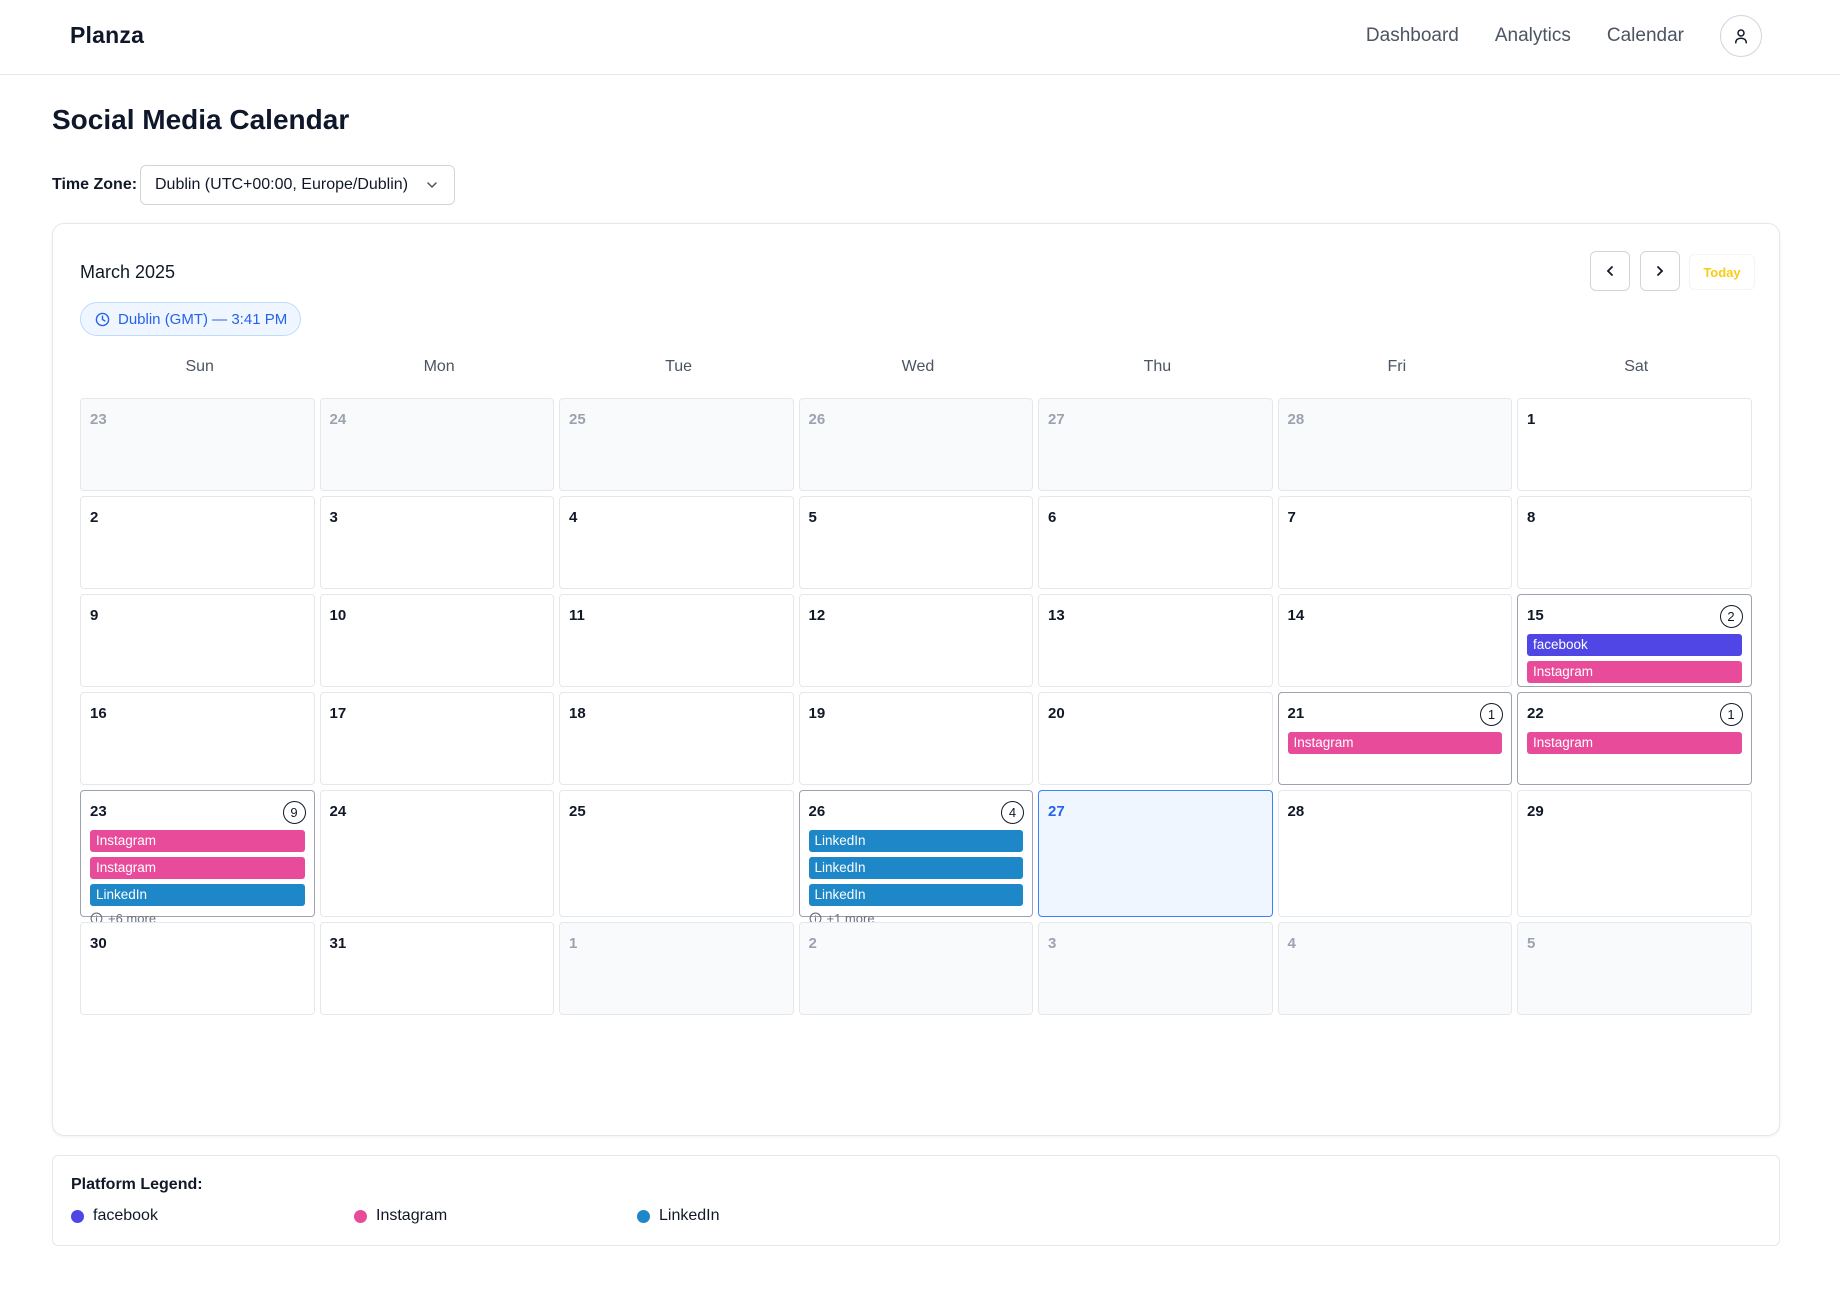 This screenshot has height=1296, width=1840. I want to click on calendar-day: 26, so click(915, 444).